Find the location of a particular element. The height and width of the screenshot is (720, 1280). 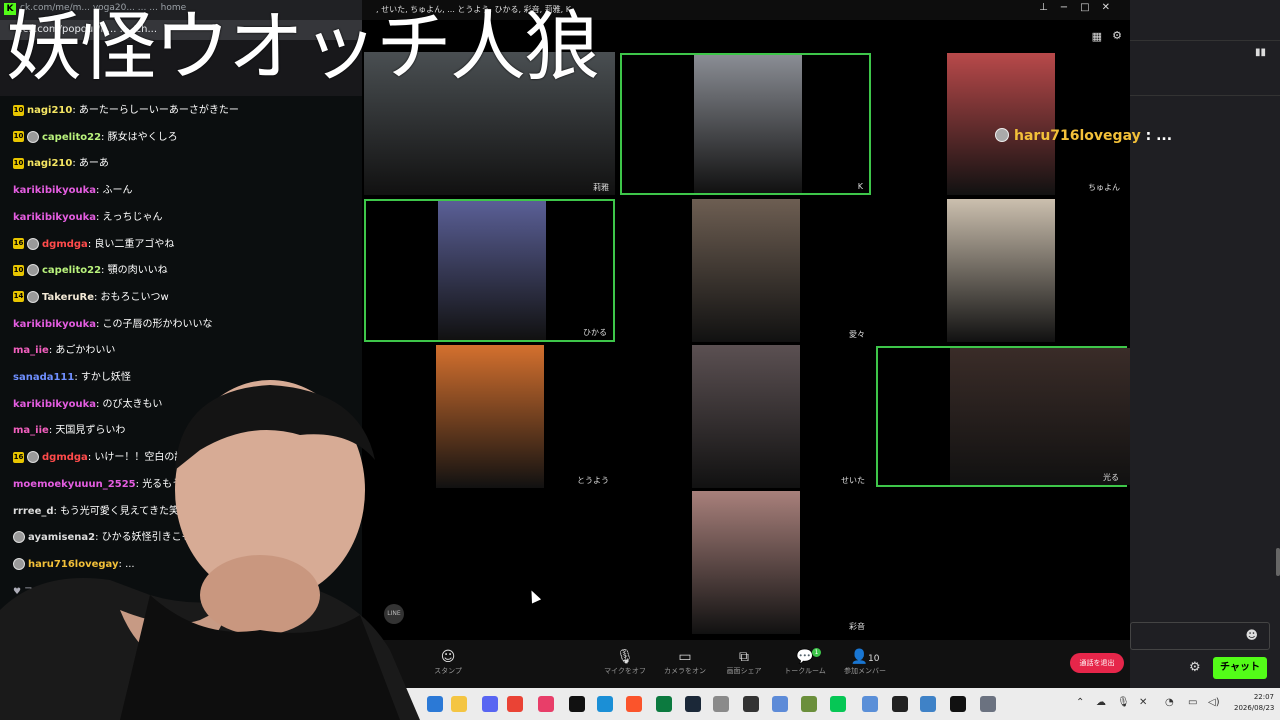

participant-tile: 彩音 is located at coordinates (745, 562).